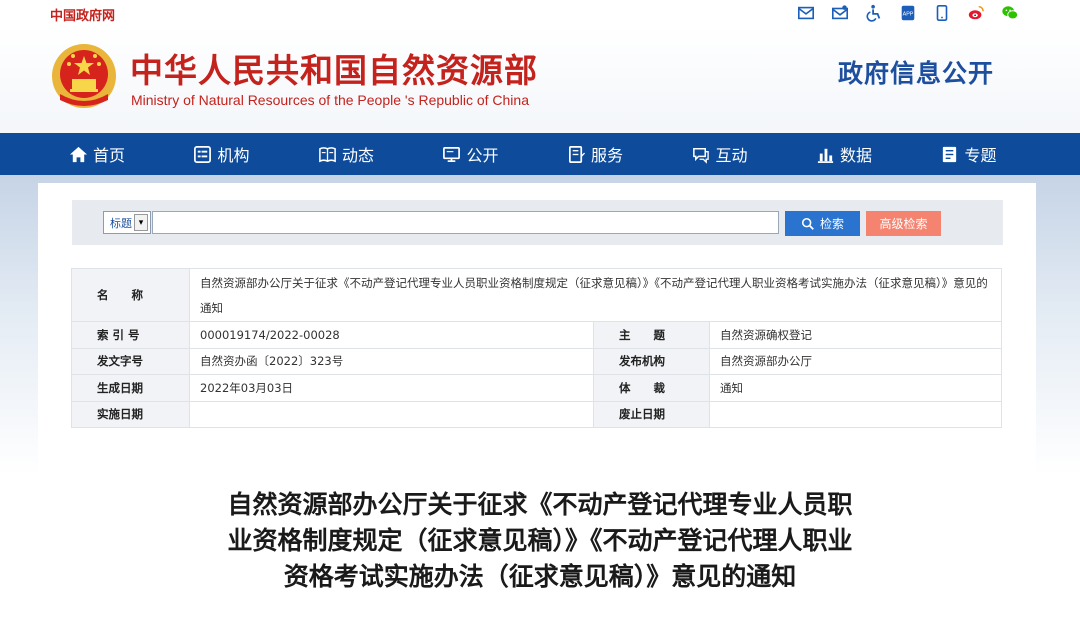 Image resolution: width=1080 pixels, height=639 pixels. What do you see at coordinates (255, 154) in the screenshot?
I see `nav-item-institution: 机构` at bounding box center [255, 154].